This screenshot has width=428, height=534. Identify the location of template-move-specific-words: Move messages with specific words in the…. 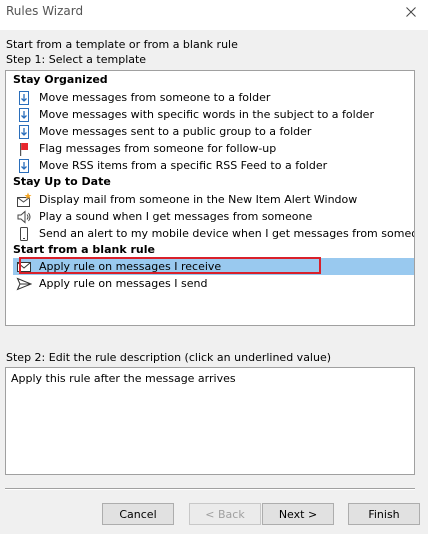
(195, 114).